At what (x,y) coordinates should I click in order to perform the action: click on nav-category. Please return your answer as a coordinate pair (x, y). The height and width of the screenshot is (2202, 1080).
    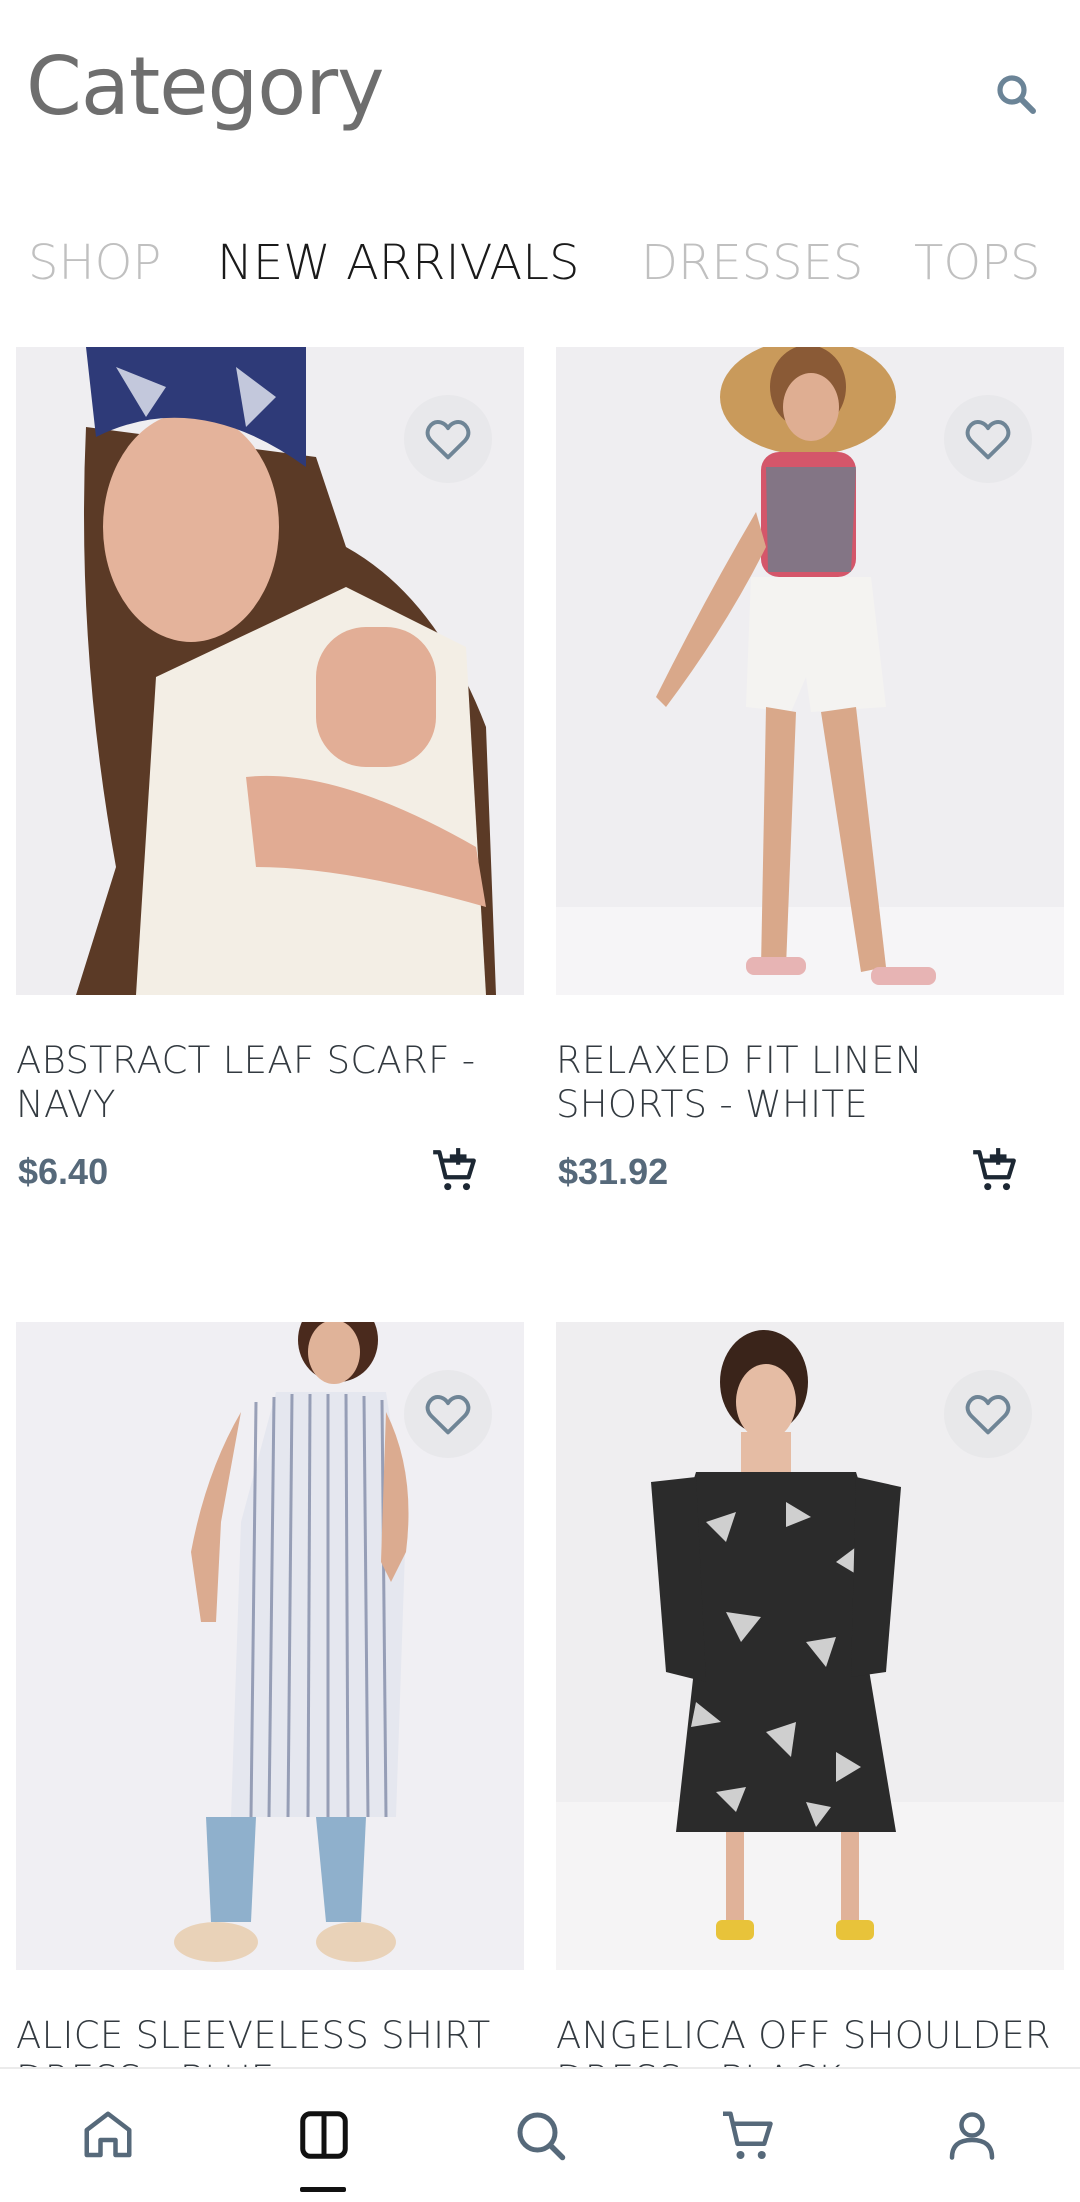
    Looking at the image, I should click on (324, 2135).